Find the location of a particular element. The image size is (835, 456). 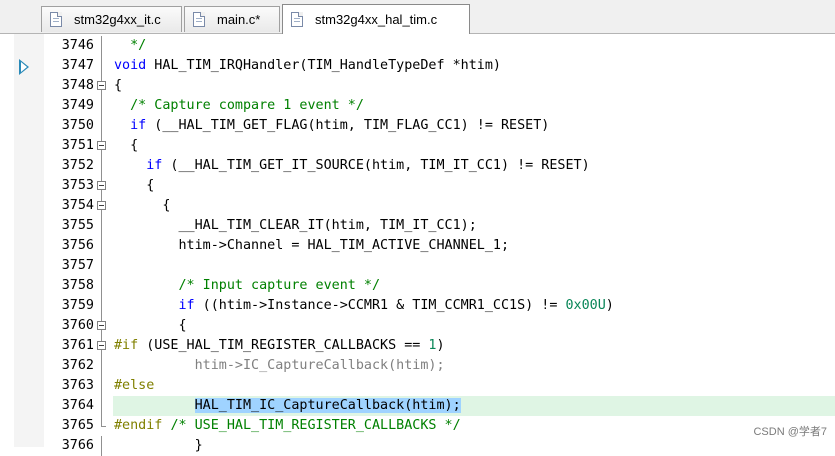

line-number: 3766 is located at coordinates (77, 445).